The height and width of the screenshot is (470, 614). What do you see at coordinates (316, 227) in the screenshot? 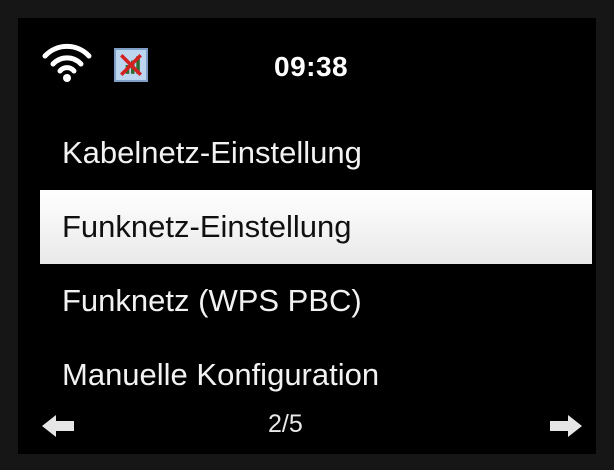
I see `menu-item-funknetz: Funknetz-Einstellung` at bounding box center [316, 227].